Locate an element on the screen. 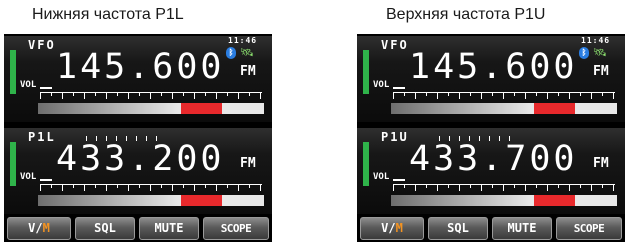 The image size is (637, 248). clock: 11:46 is located at coordinates (243, 40).